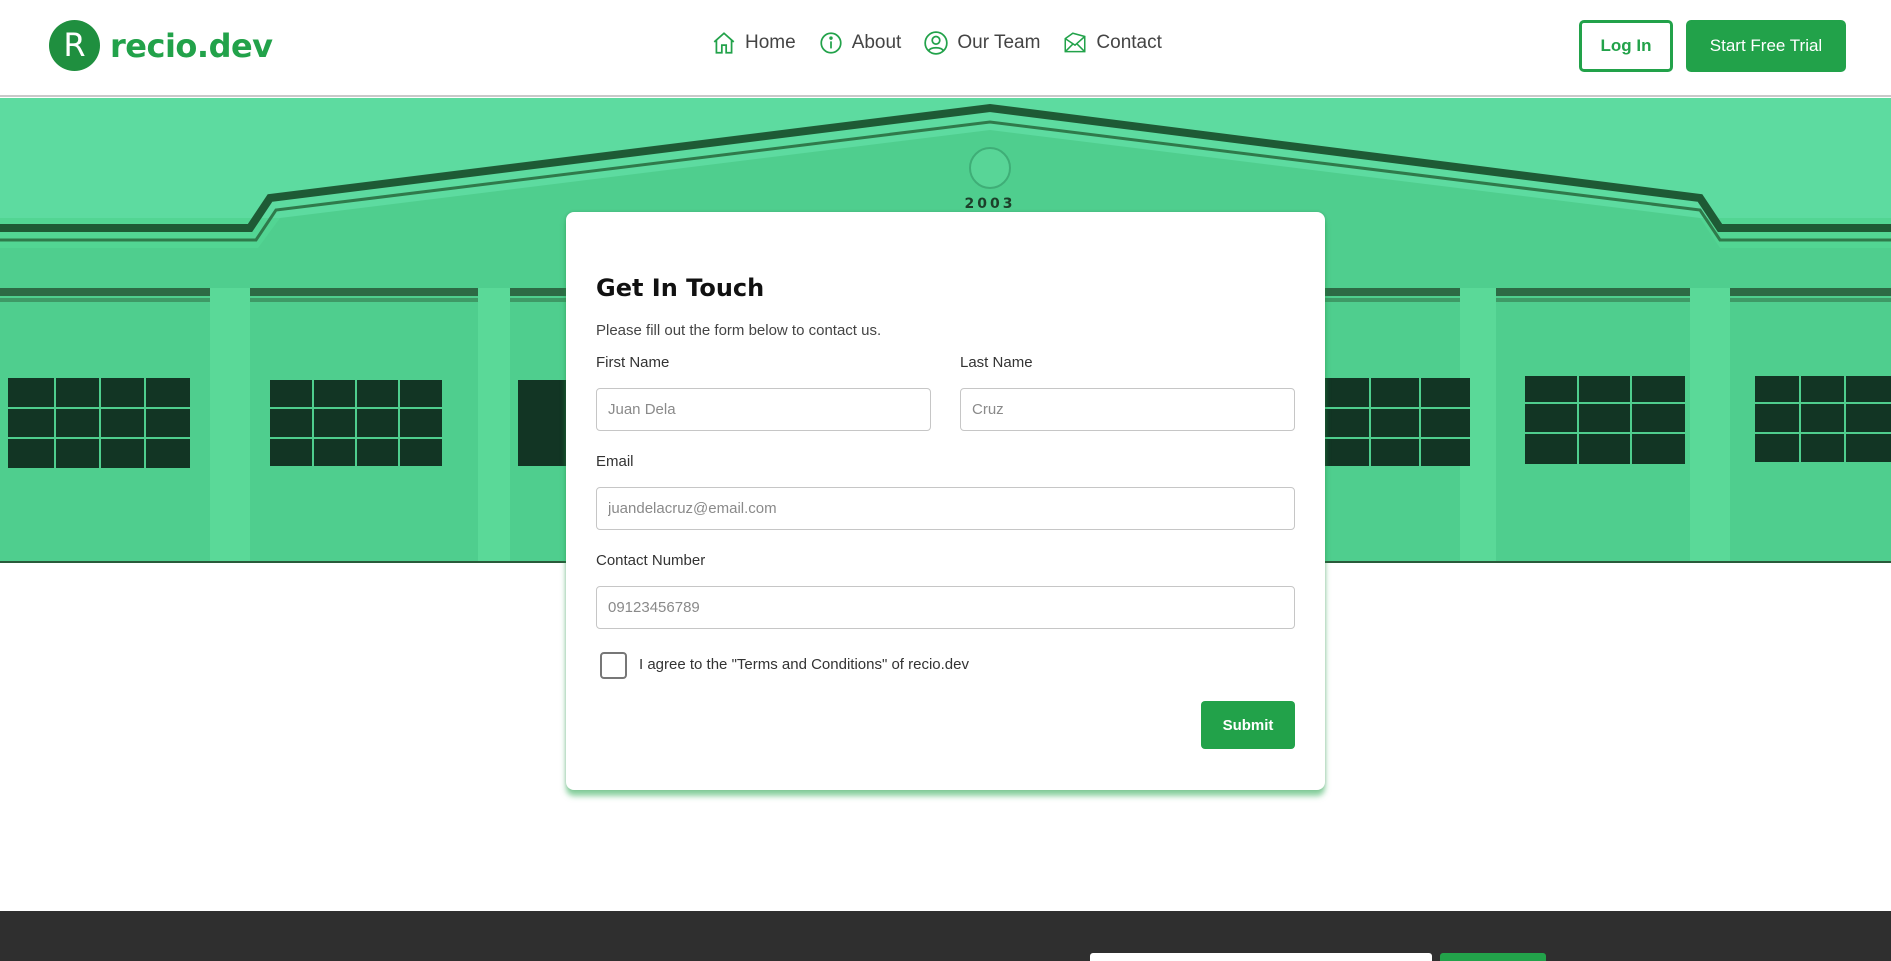 This screenshot has height=961, width=1891. I want to click on form-title: Get In Touch, so click(680, 288).